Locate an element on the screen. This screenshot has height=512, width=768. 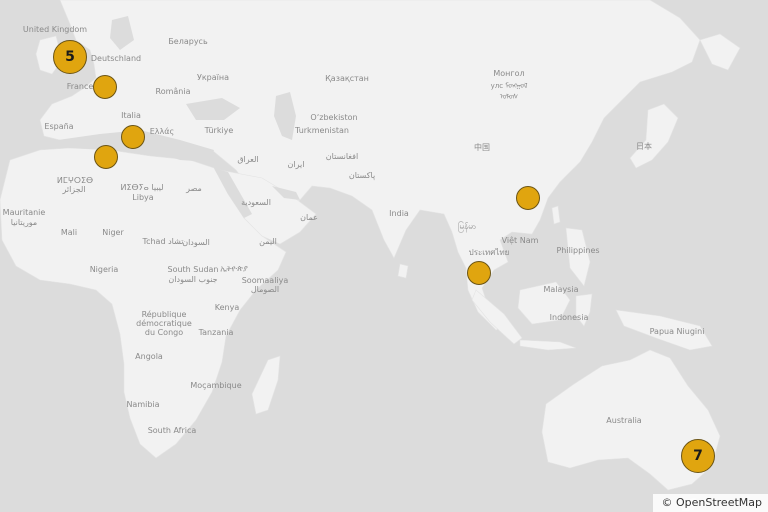
label-angola: Angola is located at coordinates (149, 356).